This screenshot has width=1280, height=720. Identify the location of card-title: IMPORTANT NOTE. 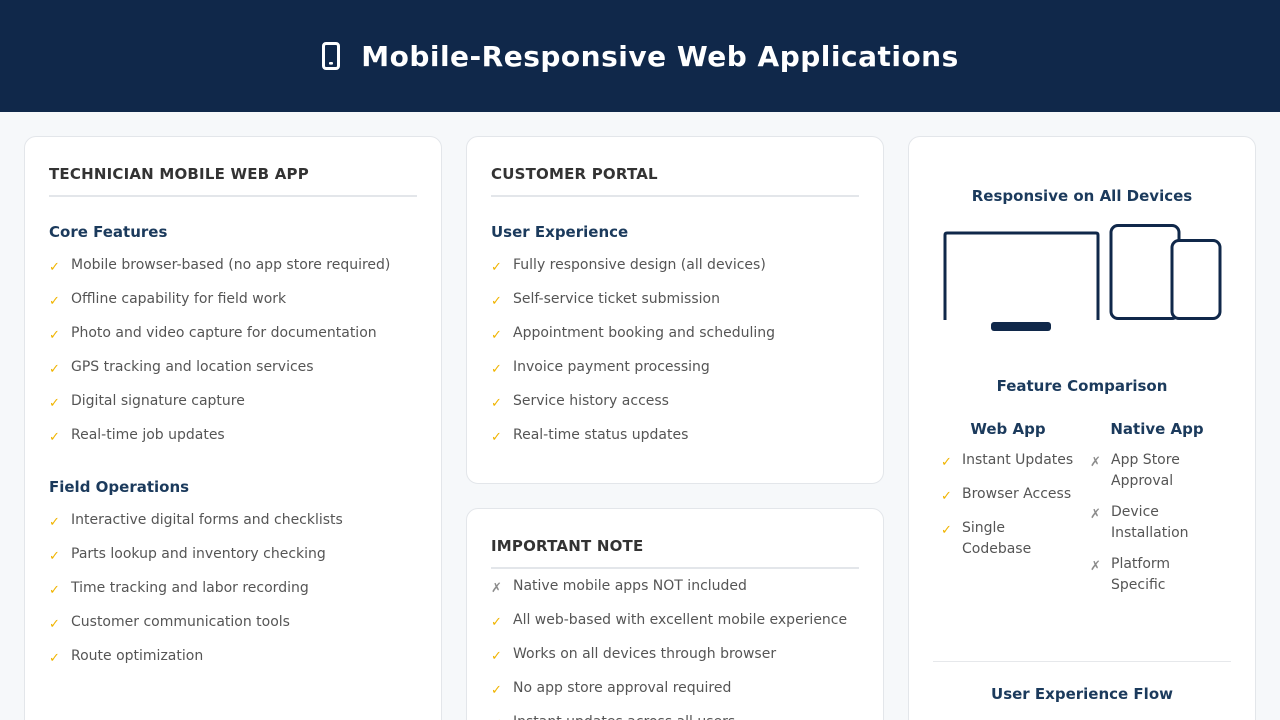
(675, 553).